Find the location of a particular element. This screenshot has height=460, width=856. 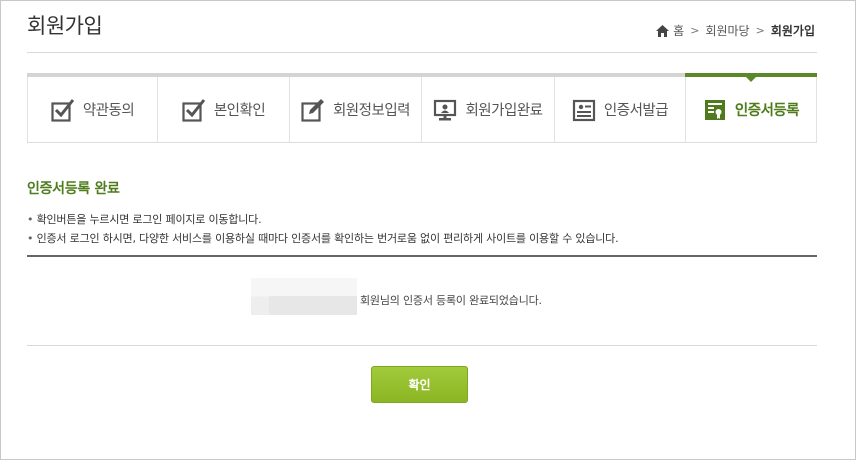

notice-item: 확인버튼을 누르시면 로그인 페이지로 이동합니다. is located at coordinates (322, 219).